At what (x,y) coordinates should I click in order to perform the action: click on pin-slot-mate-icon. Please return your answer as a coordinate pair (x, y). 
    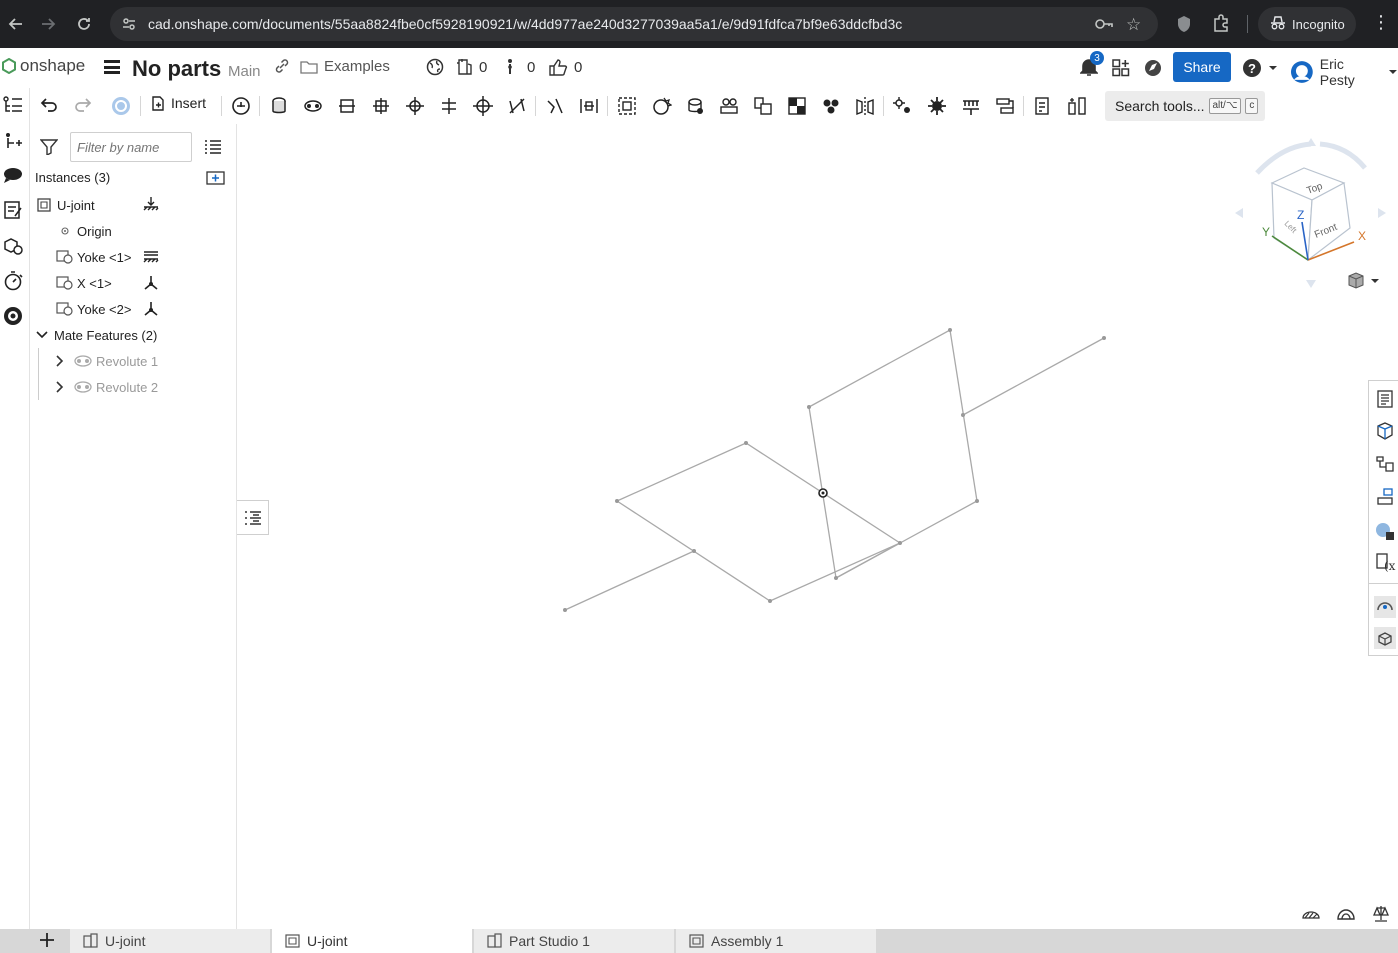
    Looking at the image, I should click on (449, 106).